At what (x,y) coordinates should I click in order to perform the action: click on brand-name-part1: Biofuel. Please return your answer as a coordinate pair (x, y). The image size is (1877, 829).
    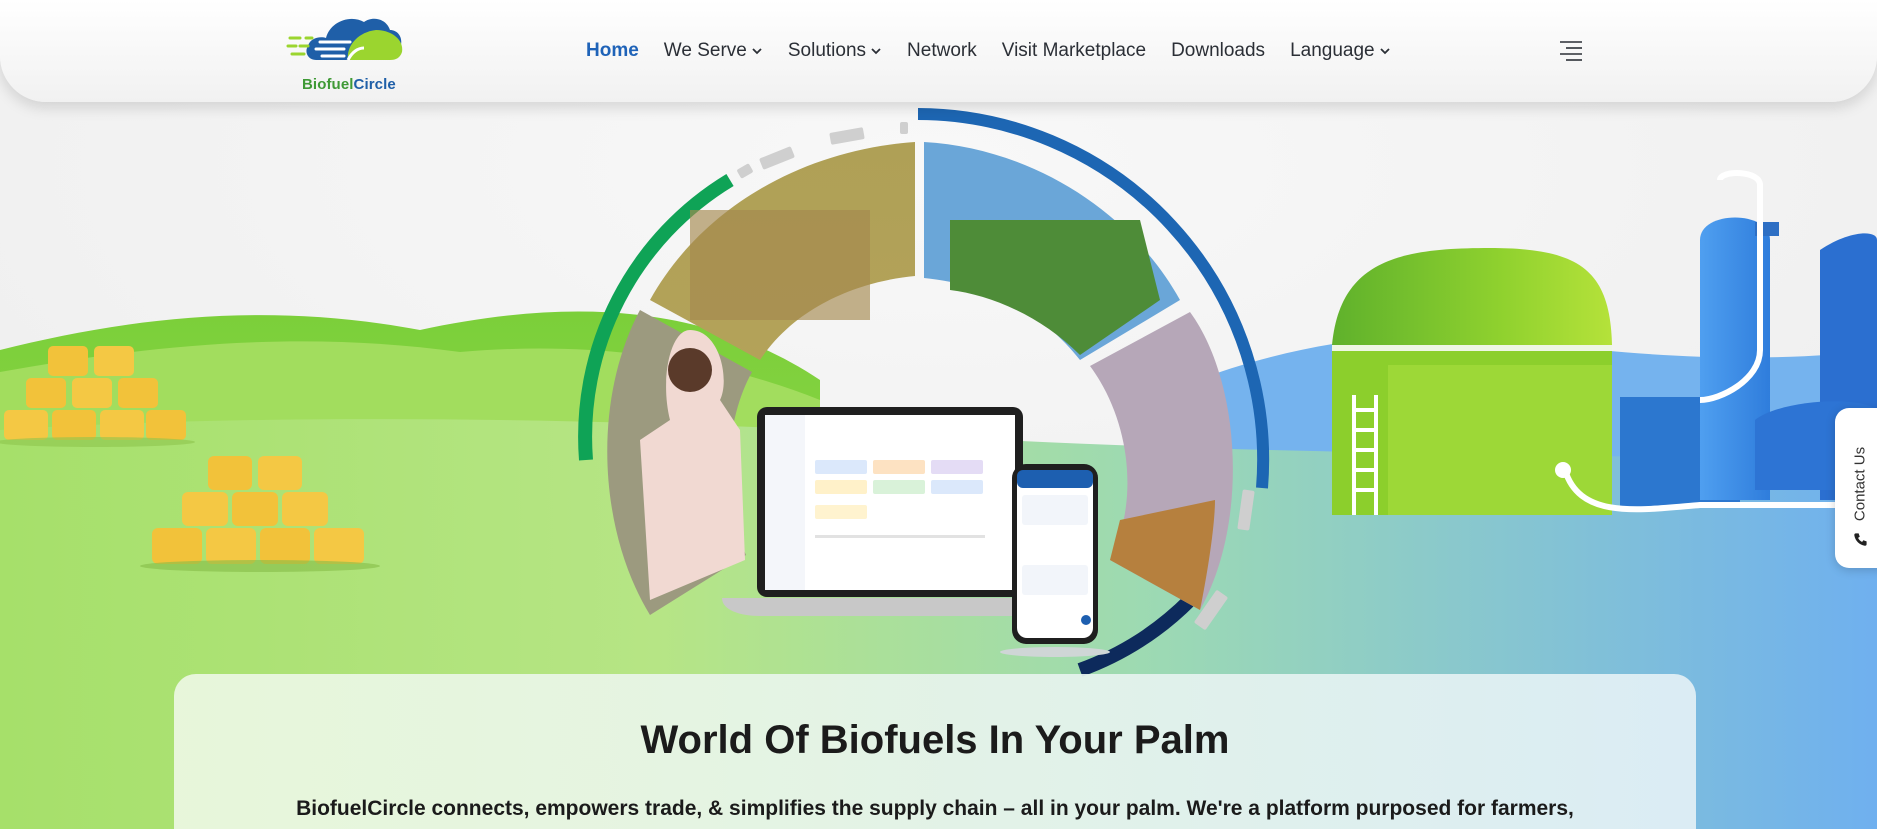
    Looking at the image, I should click on (328, 84).